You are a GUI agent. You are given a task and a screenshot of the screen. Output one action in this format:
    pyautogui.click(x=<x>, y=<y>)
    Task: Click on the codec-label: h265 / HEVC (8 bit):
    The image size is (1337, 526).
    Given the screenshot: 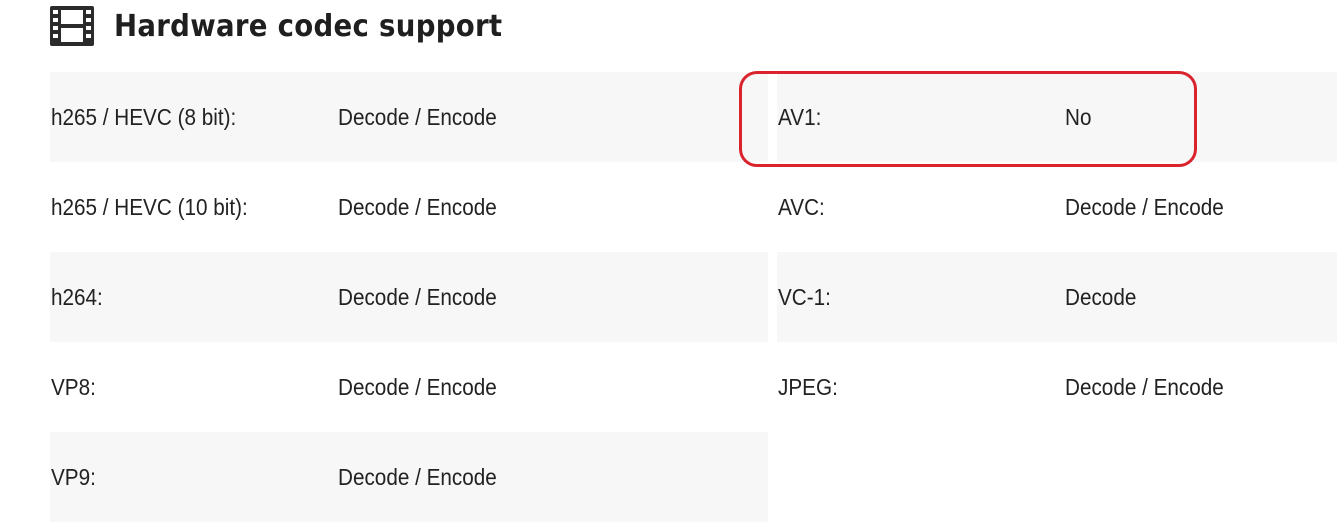 What is the action you would take?
    pyautogui.click(x=144, y=117)
    